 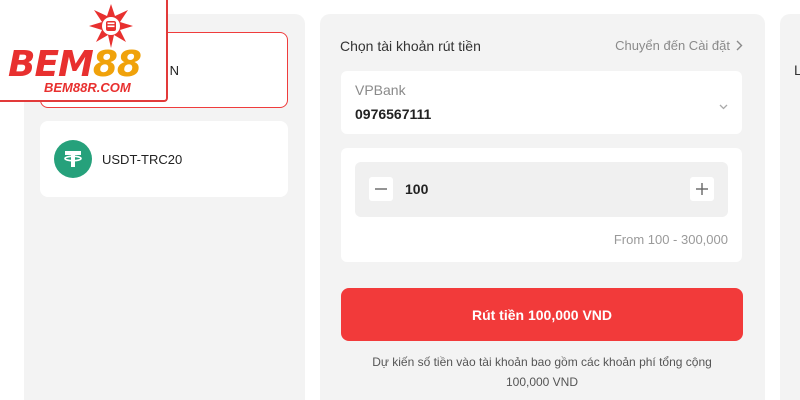 What do you see at coordinates (75, 64) in the screenshot?
I see `logo-wordmark: BEM88` at bounding box center [75, 64].